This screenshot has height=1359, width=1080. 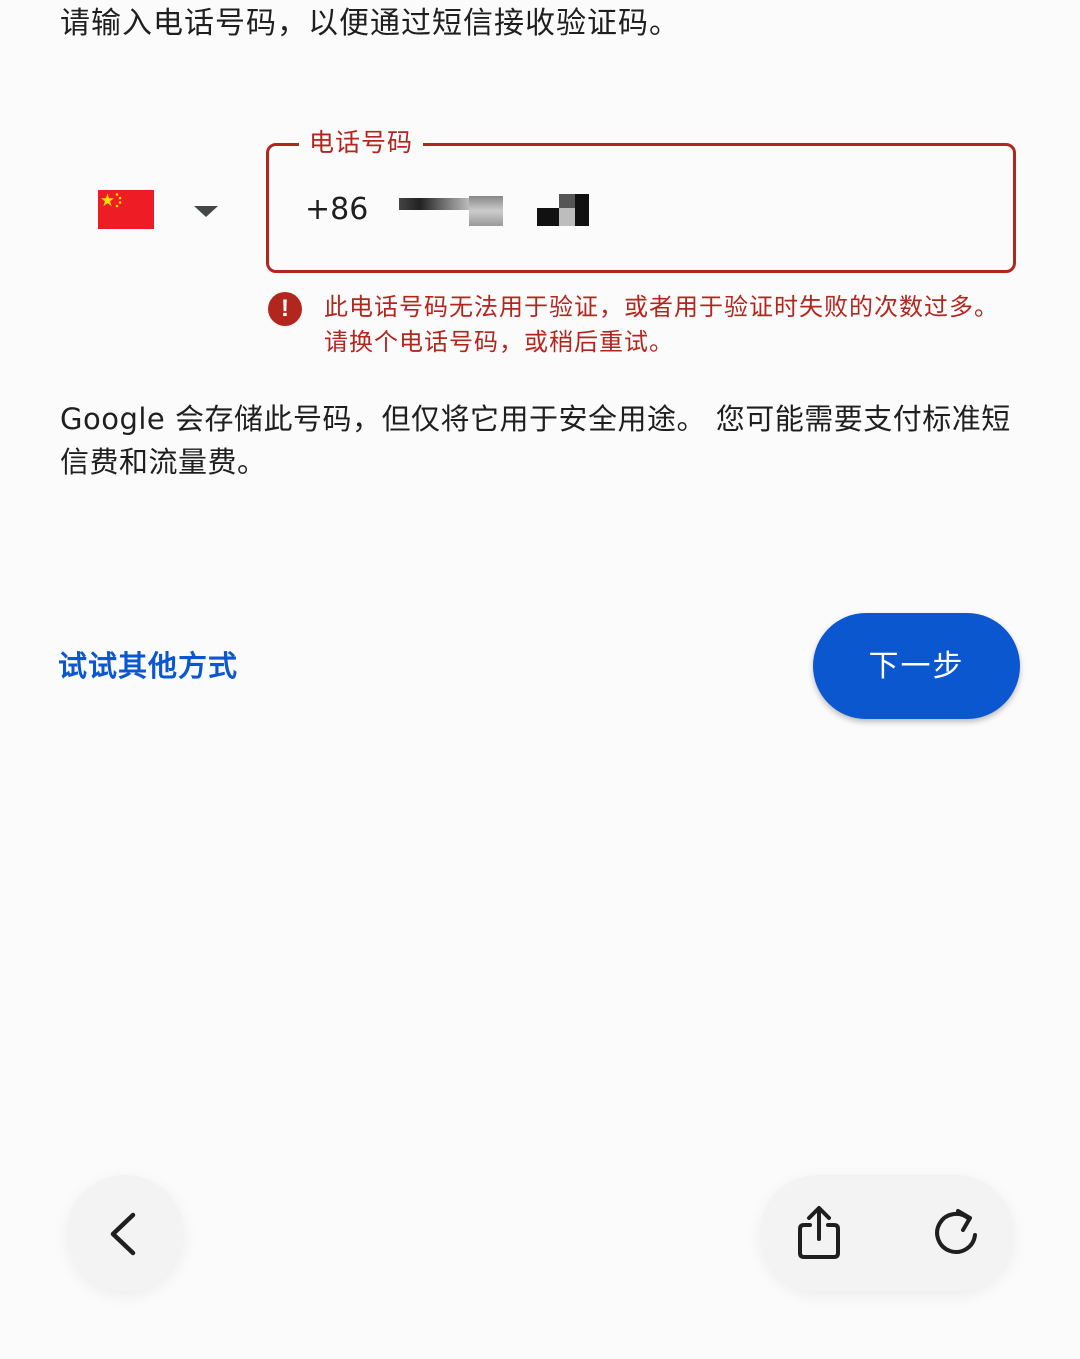 I want to click on china-flag-icon, so click(x=126, y=209).